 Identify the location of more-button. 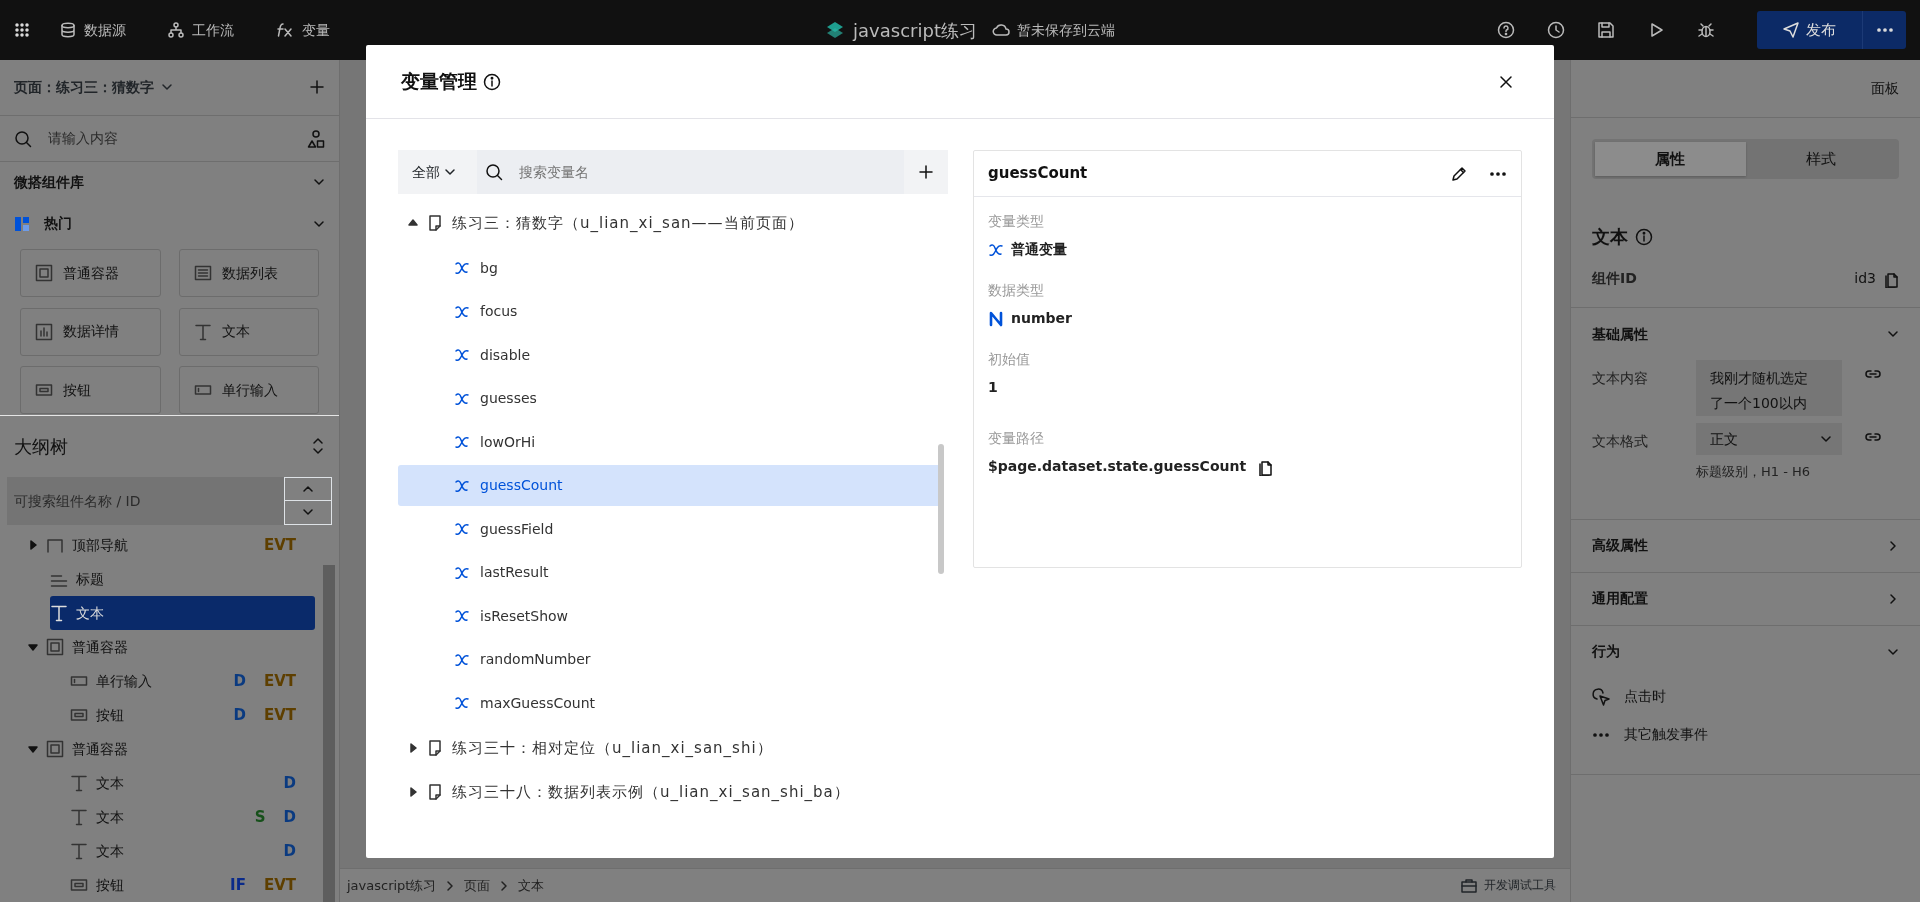
(1884, 30).